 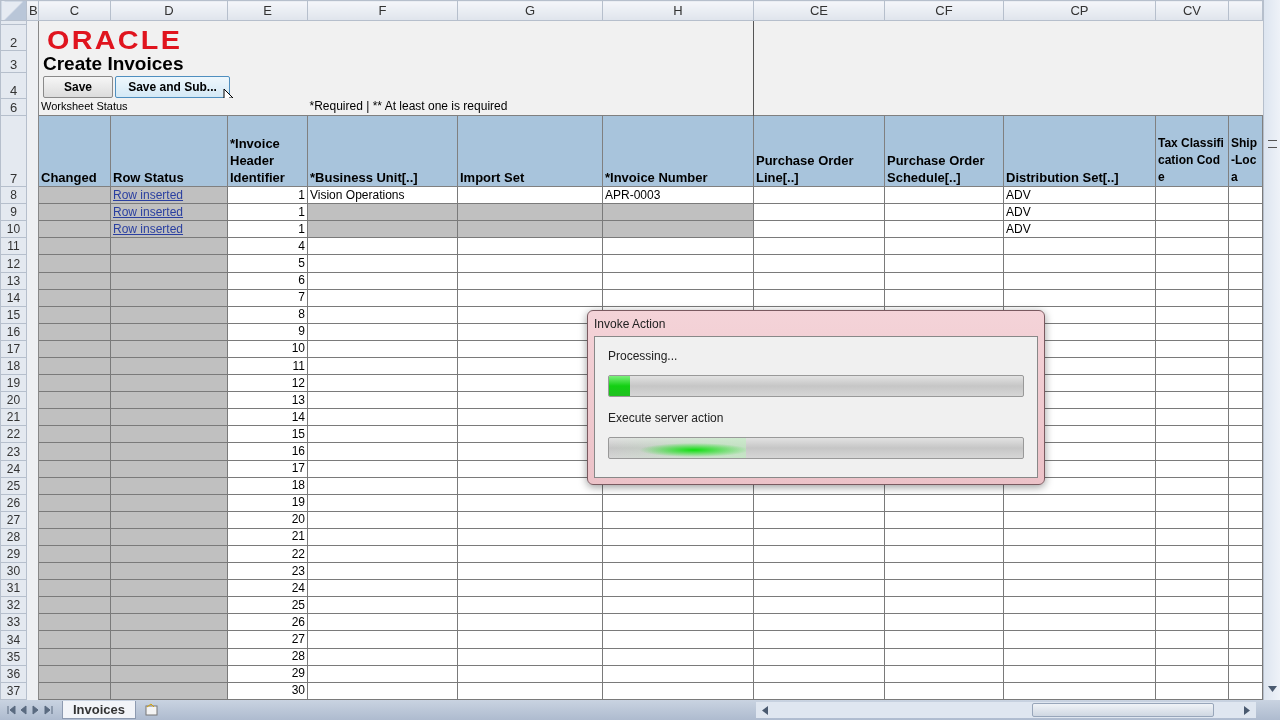 What do you see at coordinates (30, 710) in the screenshot?
I see `sheet-navigation-icon` at bounding box center [30, 710].